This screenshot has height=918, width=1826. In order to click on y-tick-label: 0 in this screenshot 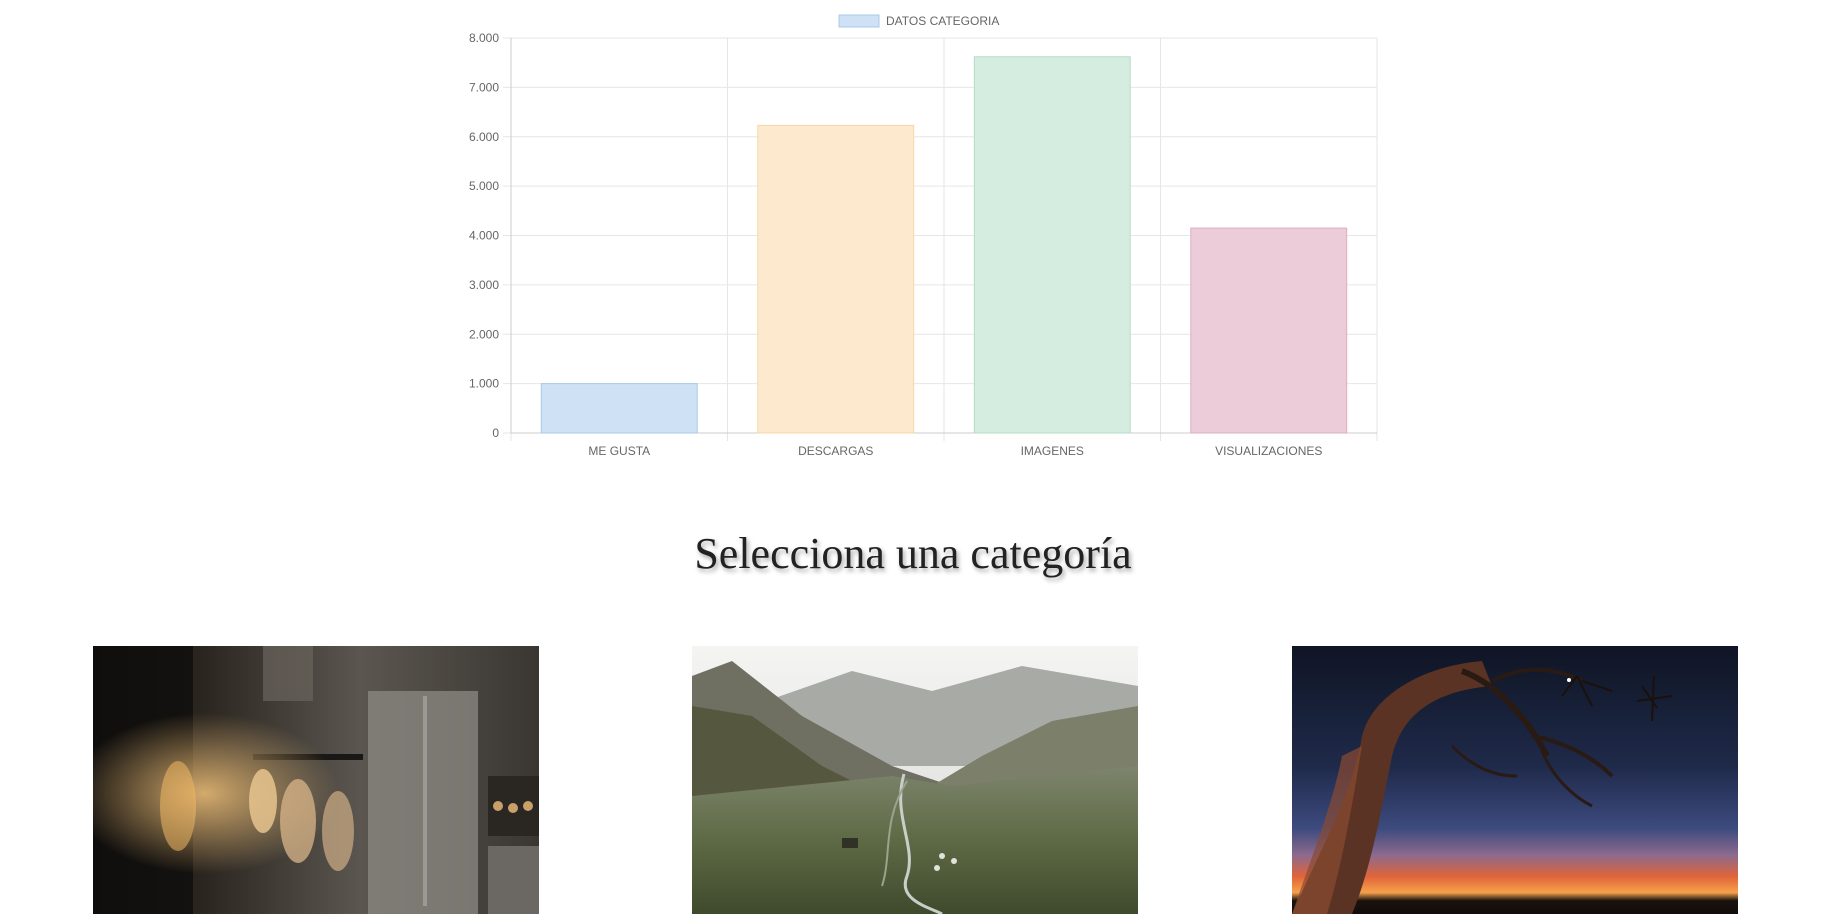, I will do `click(495, 433)`.